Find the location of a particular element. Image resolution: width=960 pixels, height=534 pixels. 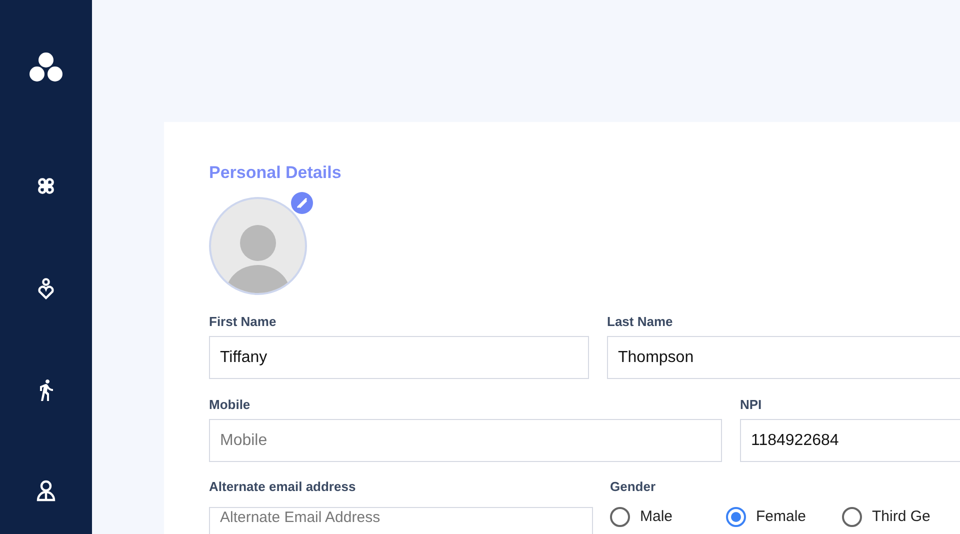

grid-icon is located at coordinates (46, 186).